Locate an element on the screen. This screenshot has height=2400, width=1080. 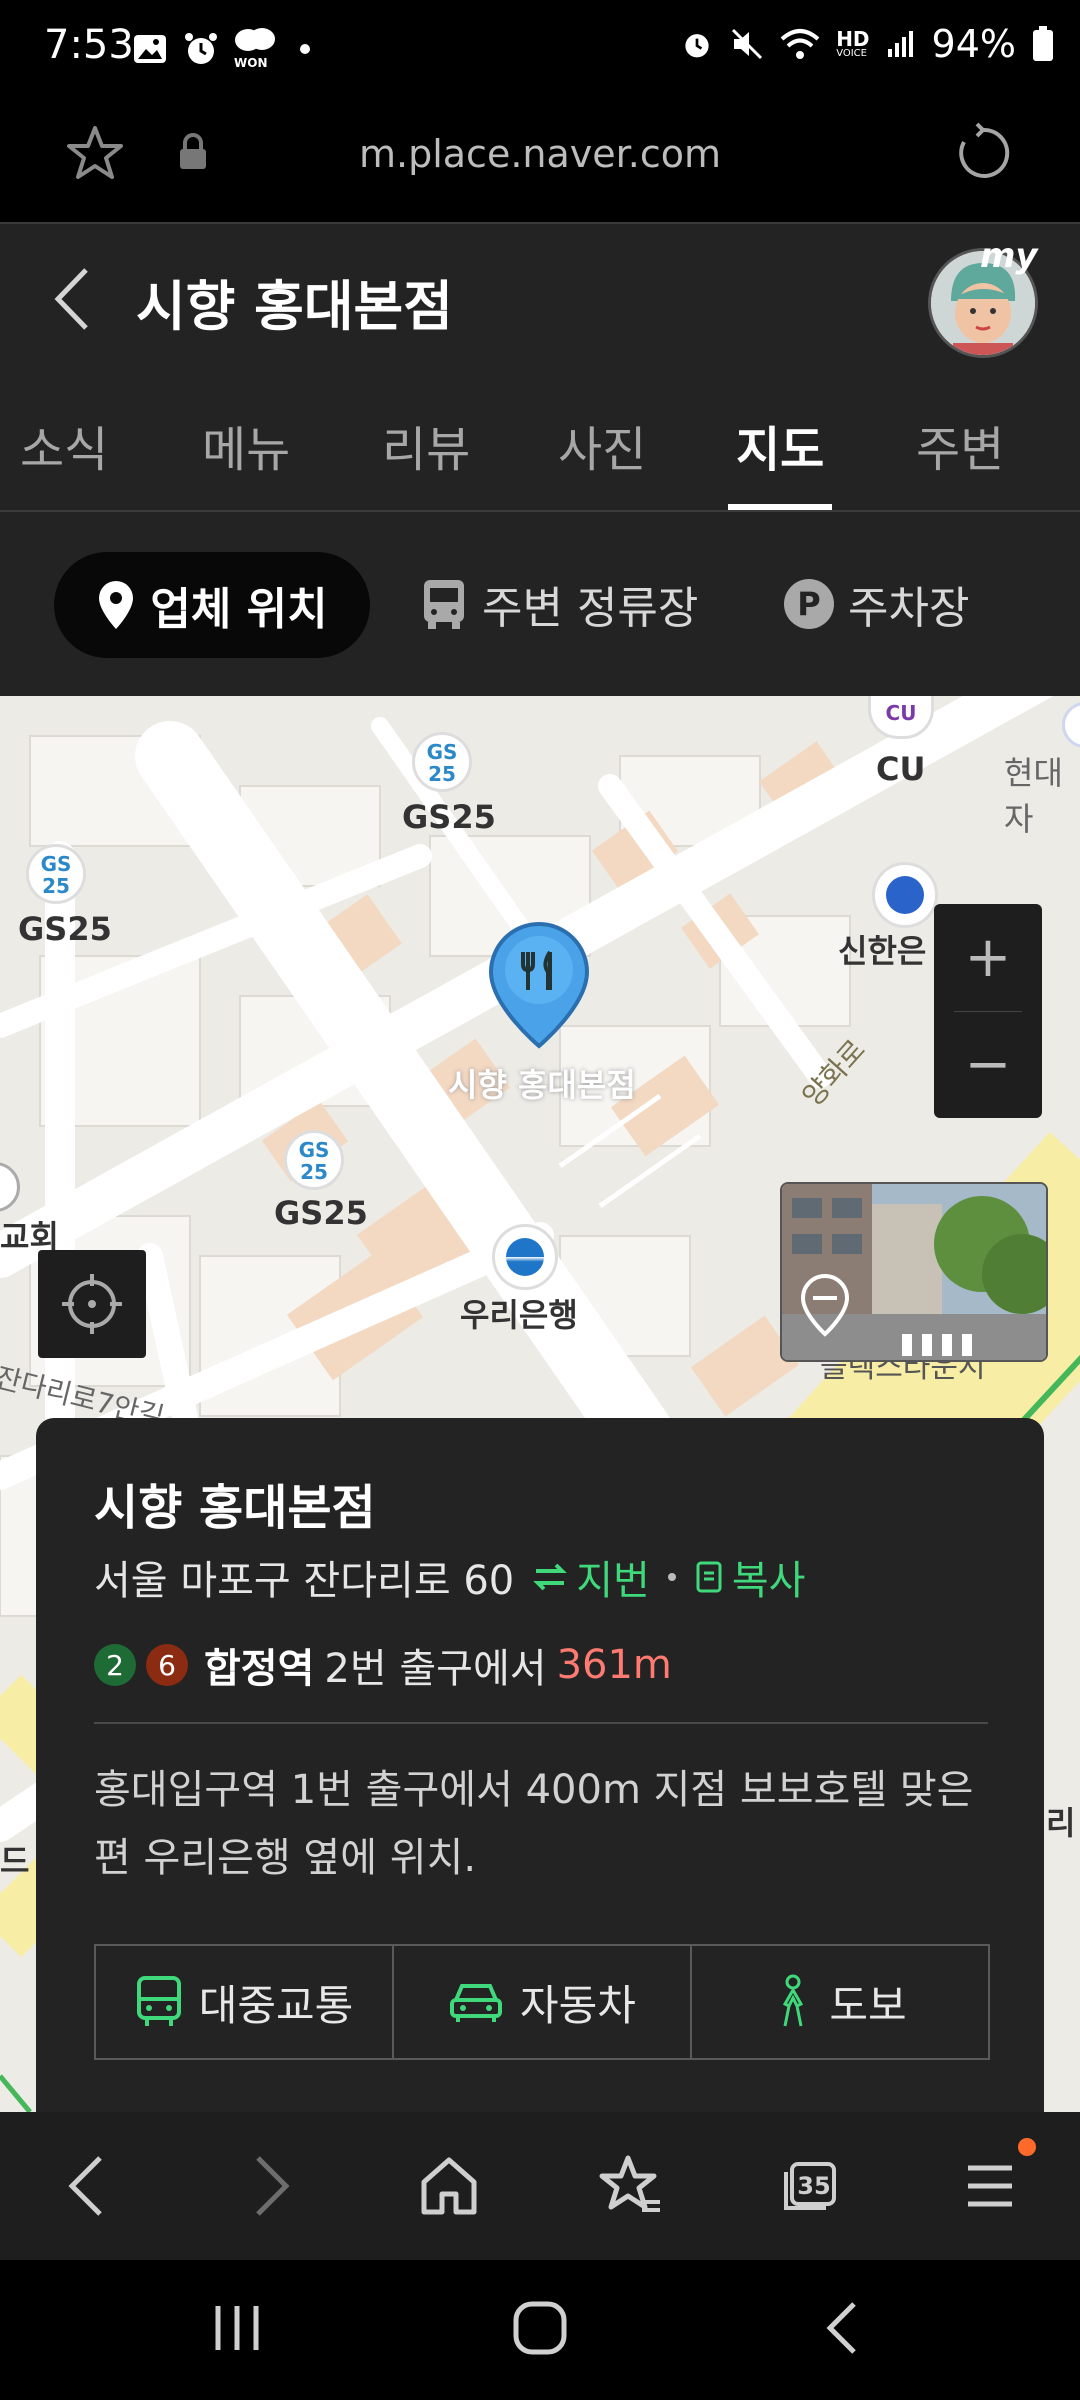
signal-icon is located at coordinates (900, 44).